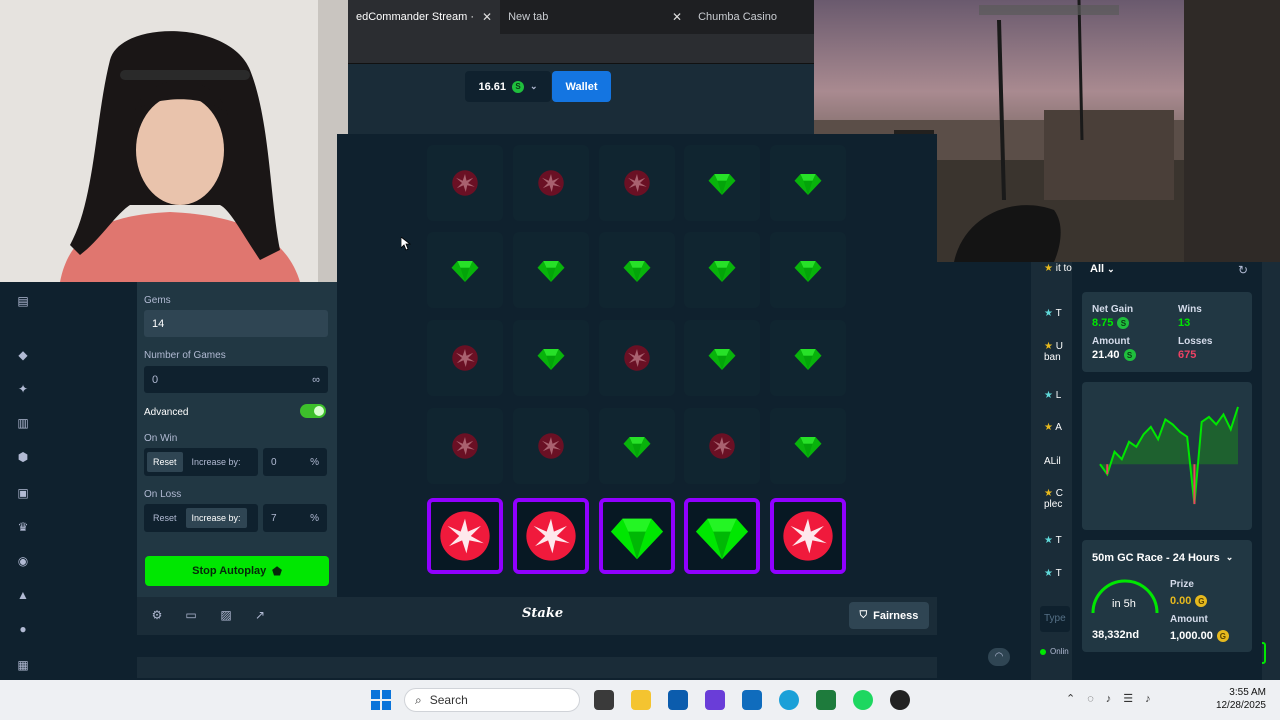 The height and width of the screenshot is (720, 1280). Describe the element at coordinates (1053, 573) in the screenshot. I see `chat-message: ★ T` at that location.